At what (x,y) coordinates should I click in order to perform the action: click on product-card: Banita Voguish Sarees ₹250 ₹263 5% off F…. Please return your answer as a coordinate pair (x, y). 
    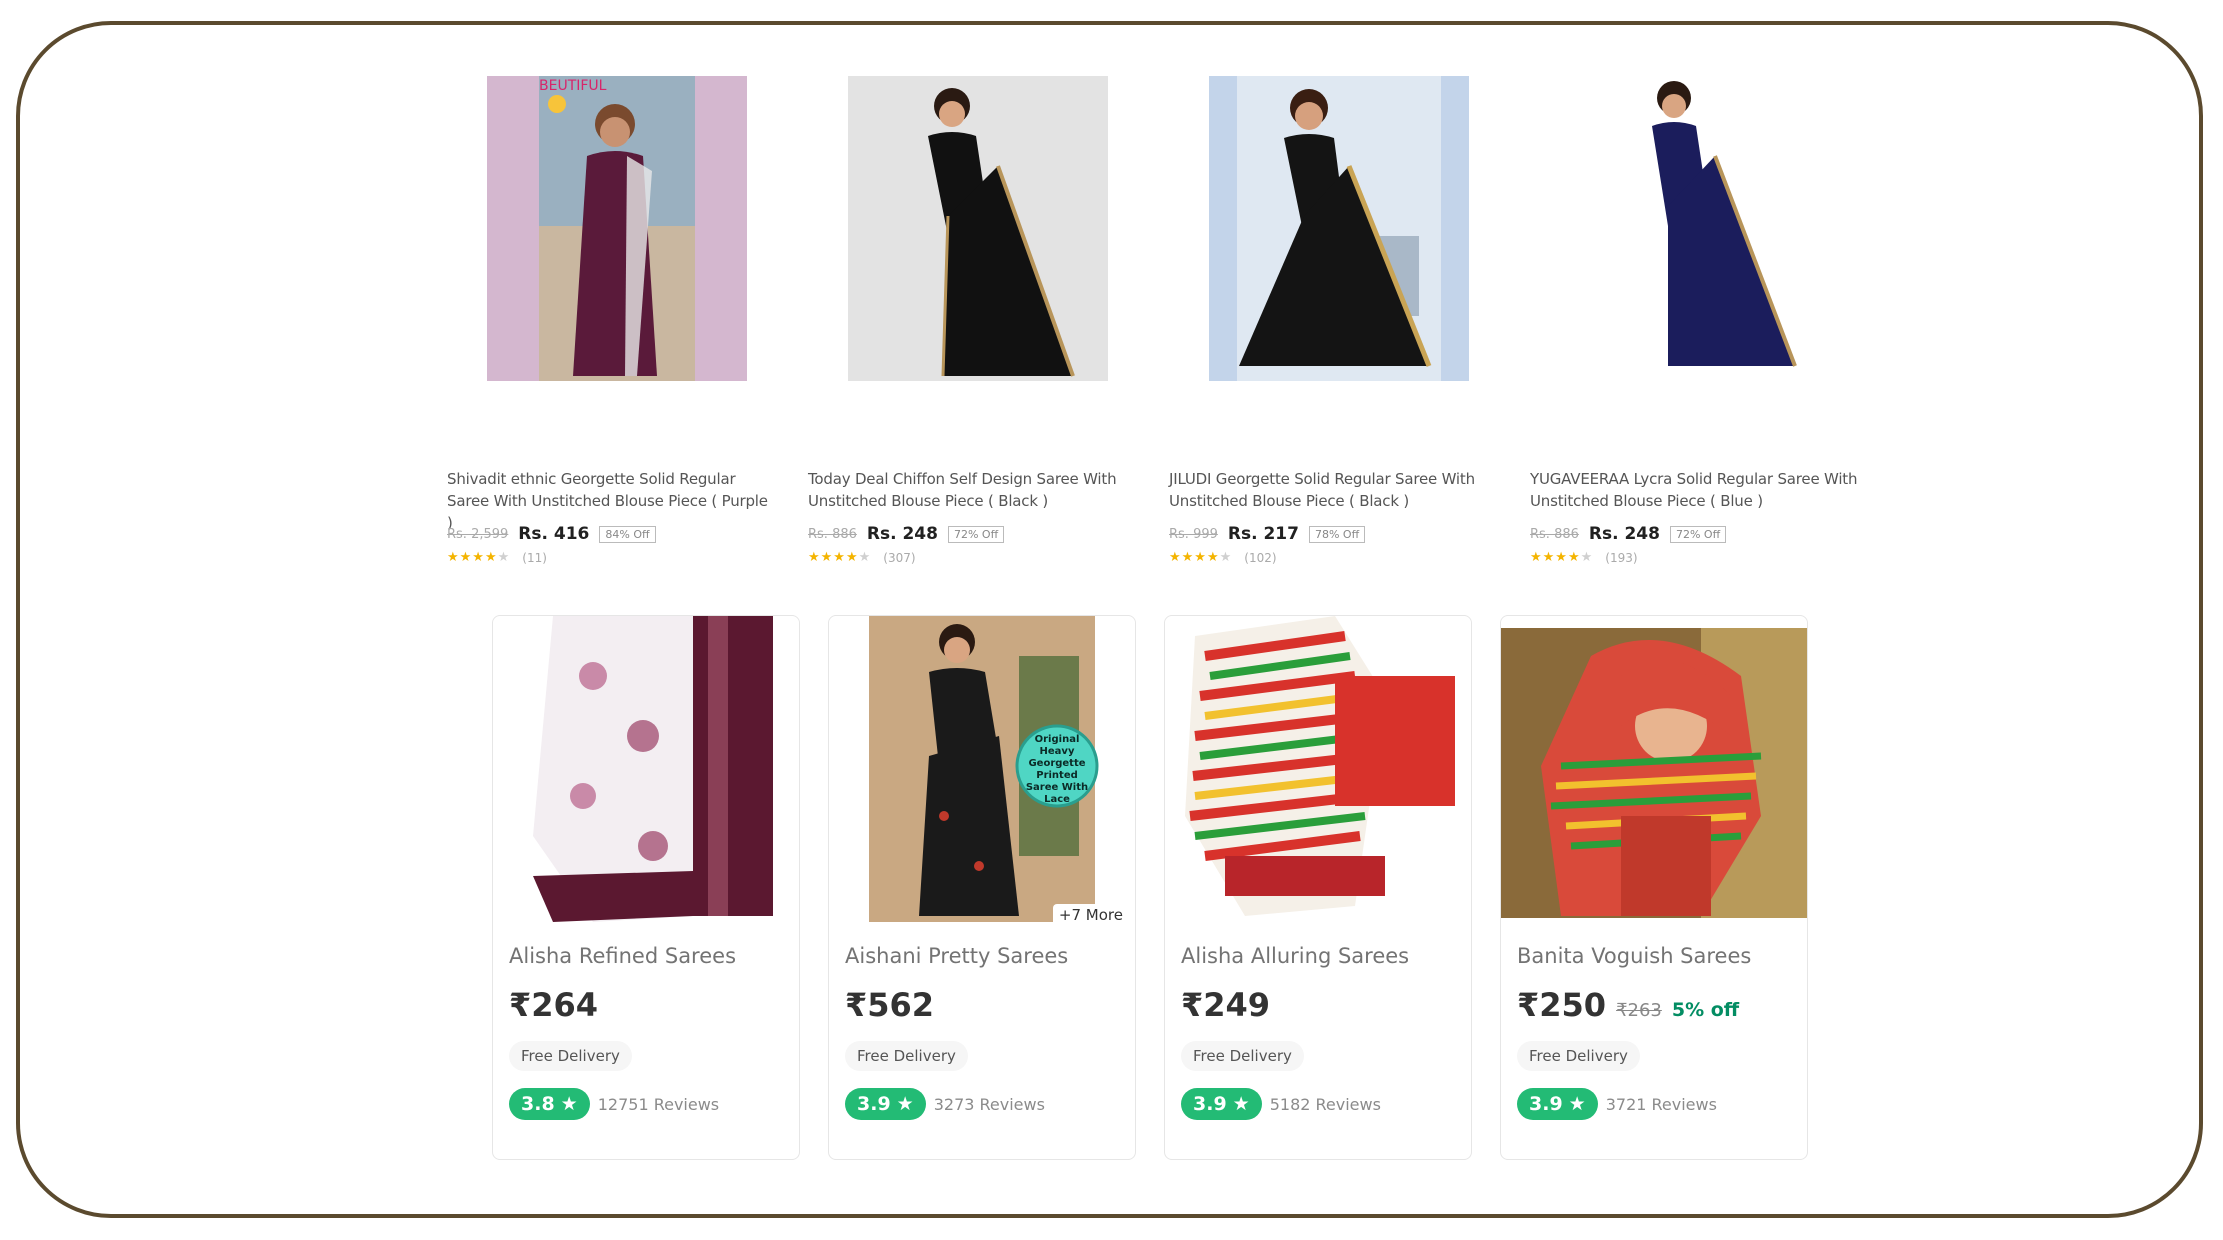
    Looking at the image, I should click on (1654, 887).